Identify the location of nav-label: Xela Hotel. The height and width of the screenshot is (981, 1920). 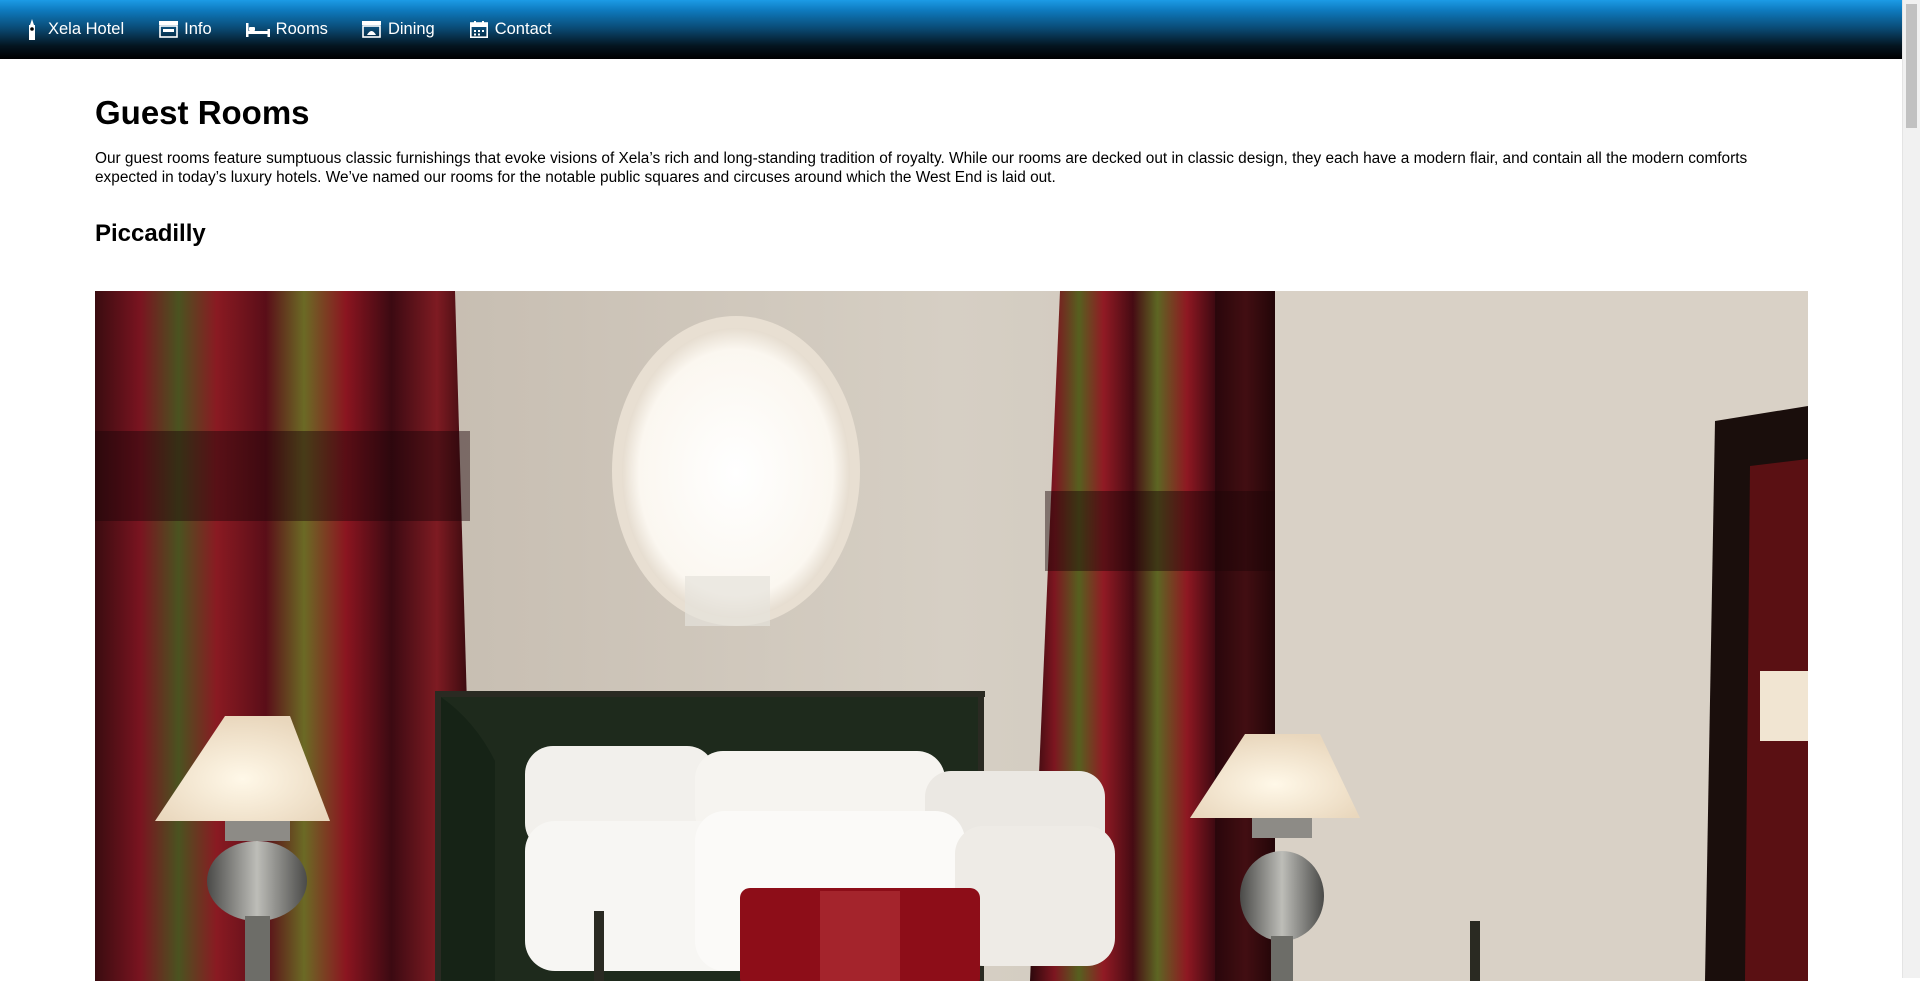
(86, 29).